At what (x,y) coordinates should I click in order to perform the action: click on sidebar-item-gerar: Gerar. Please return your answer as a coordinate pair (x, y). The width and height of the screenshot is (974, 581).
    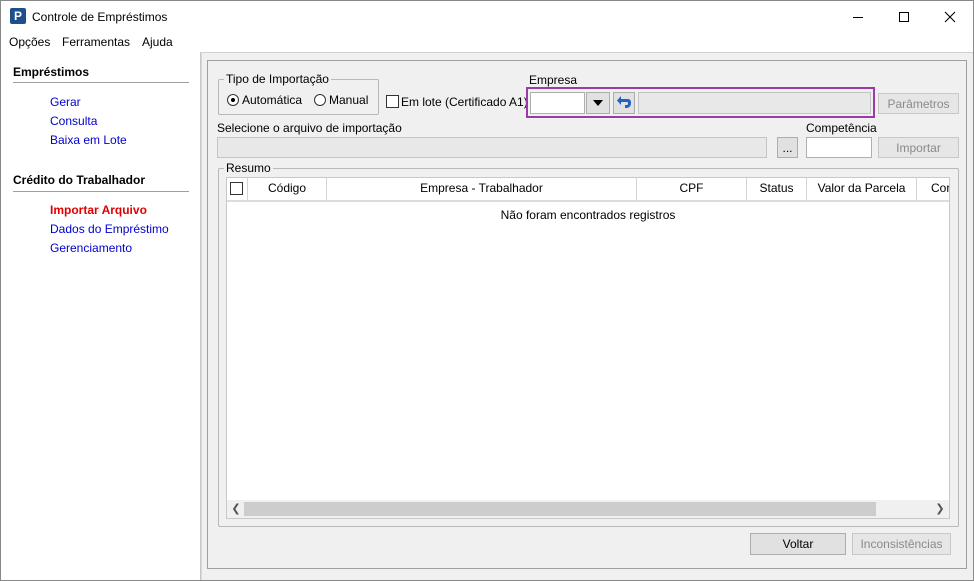
    Looking at the image, I should click on (65, 102).